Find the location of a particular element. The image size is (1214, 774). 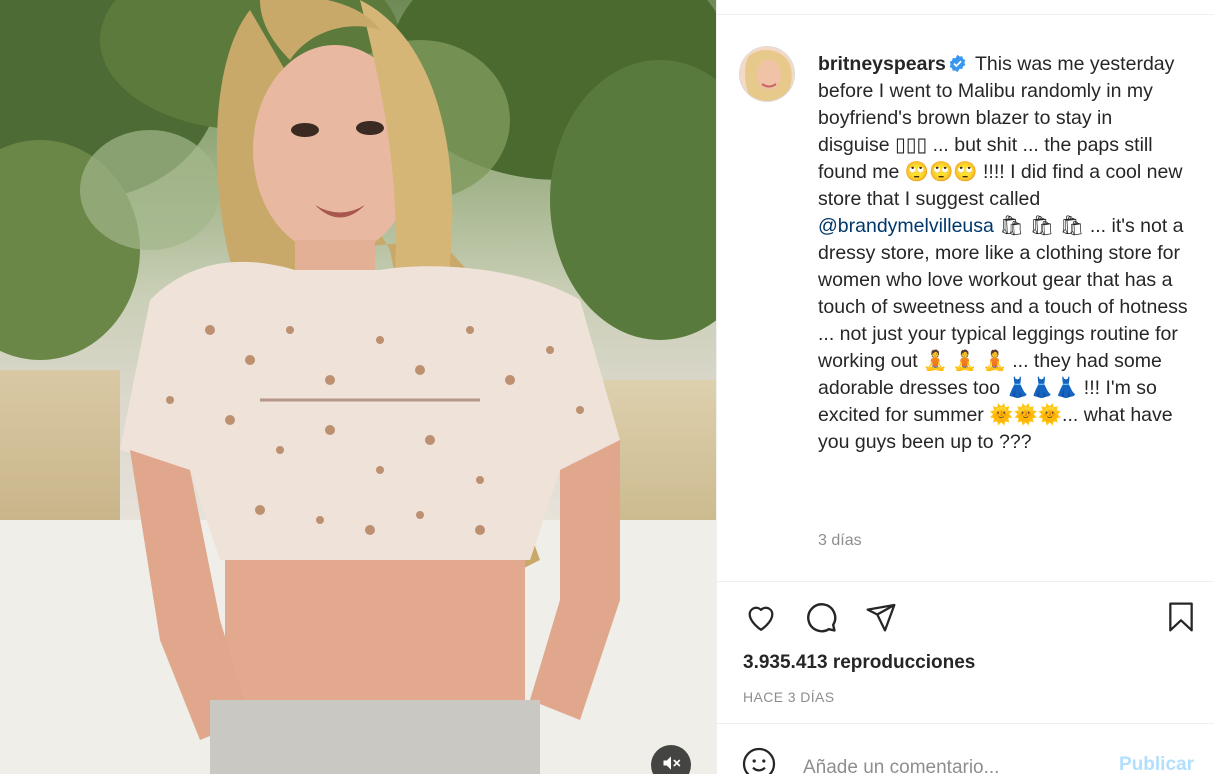

publish-button: Publicar is located at coordinates (1156, 764).